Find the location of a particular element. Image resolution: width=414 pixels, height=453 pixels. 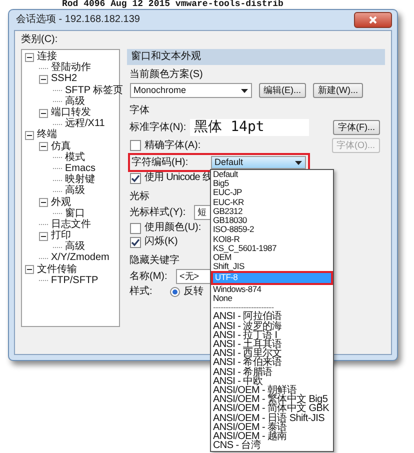

field-label: 字符编码(H): is located at coordinates (160, 162).